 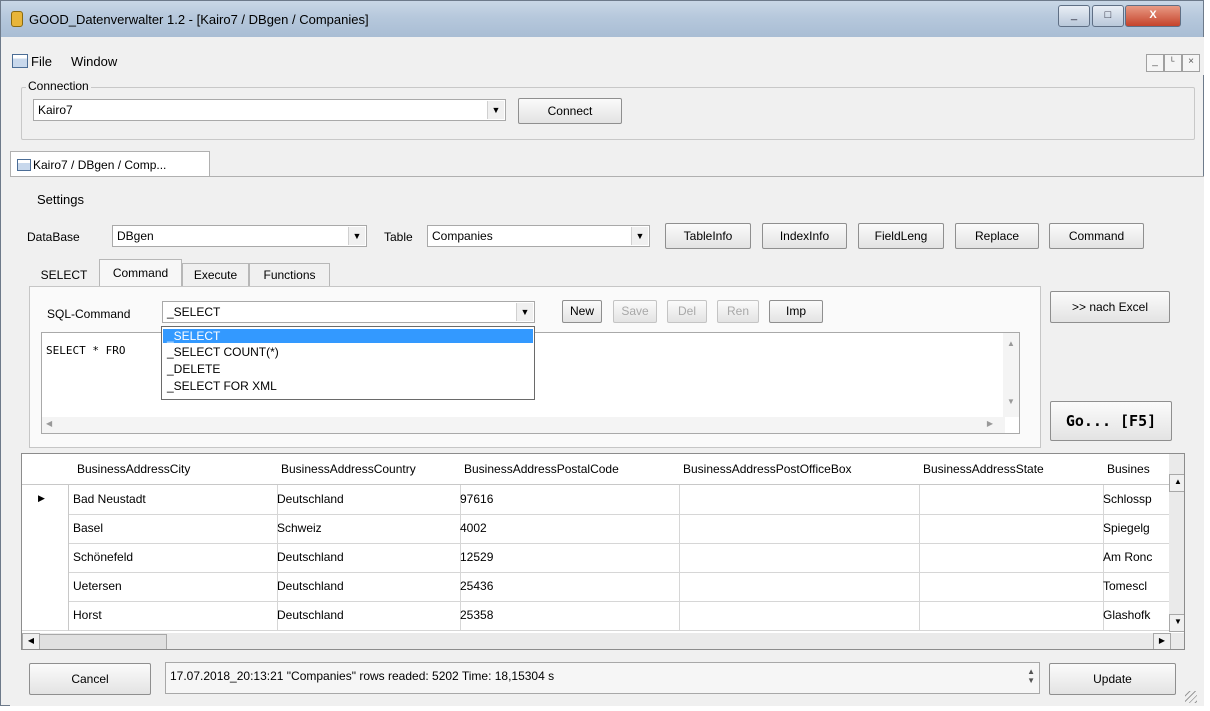 What do you see at coordinates (348, 336) in the screenshot?
I see `dropdown-option: _SELECT` at bounding box center [348, 336].